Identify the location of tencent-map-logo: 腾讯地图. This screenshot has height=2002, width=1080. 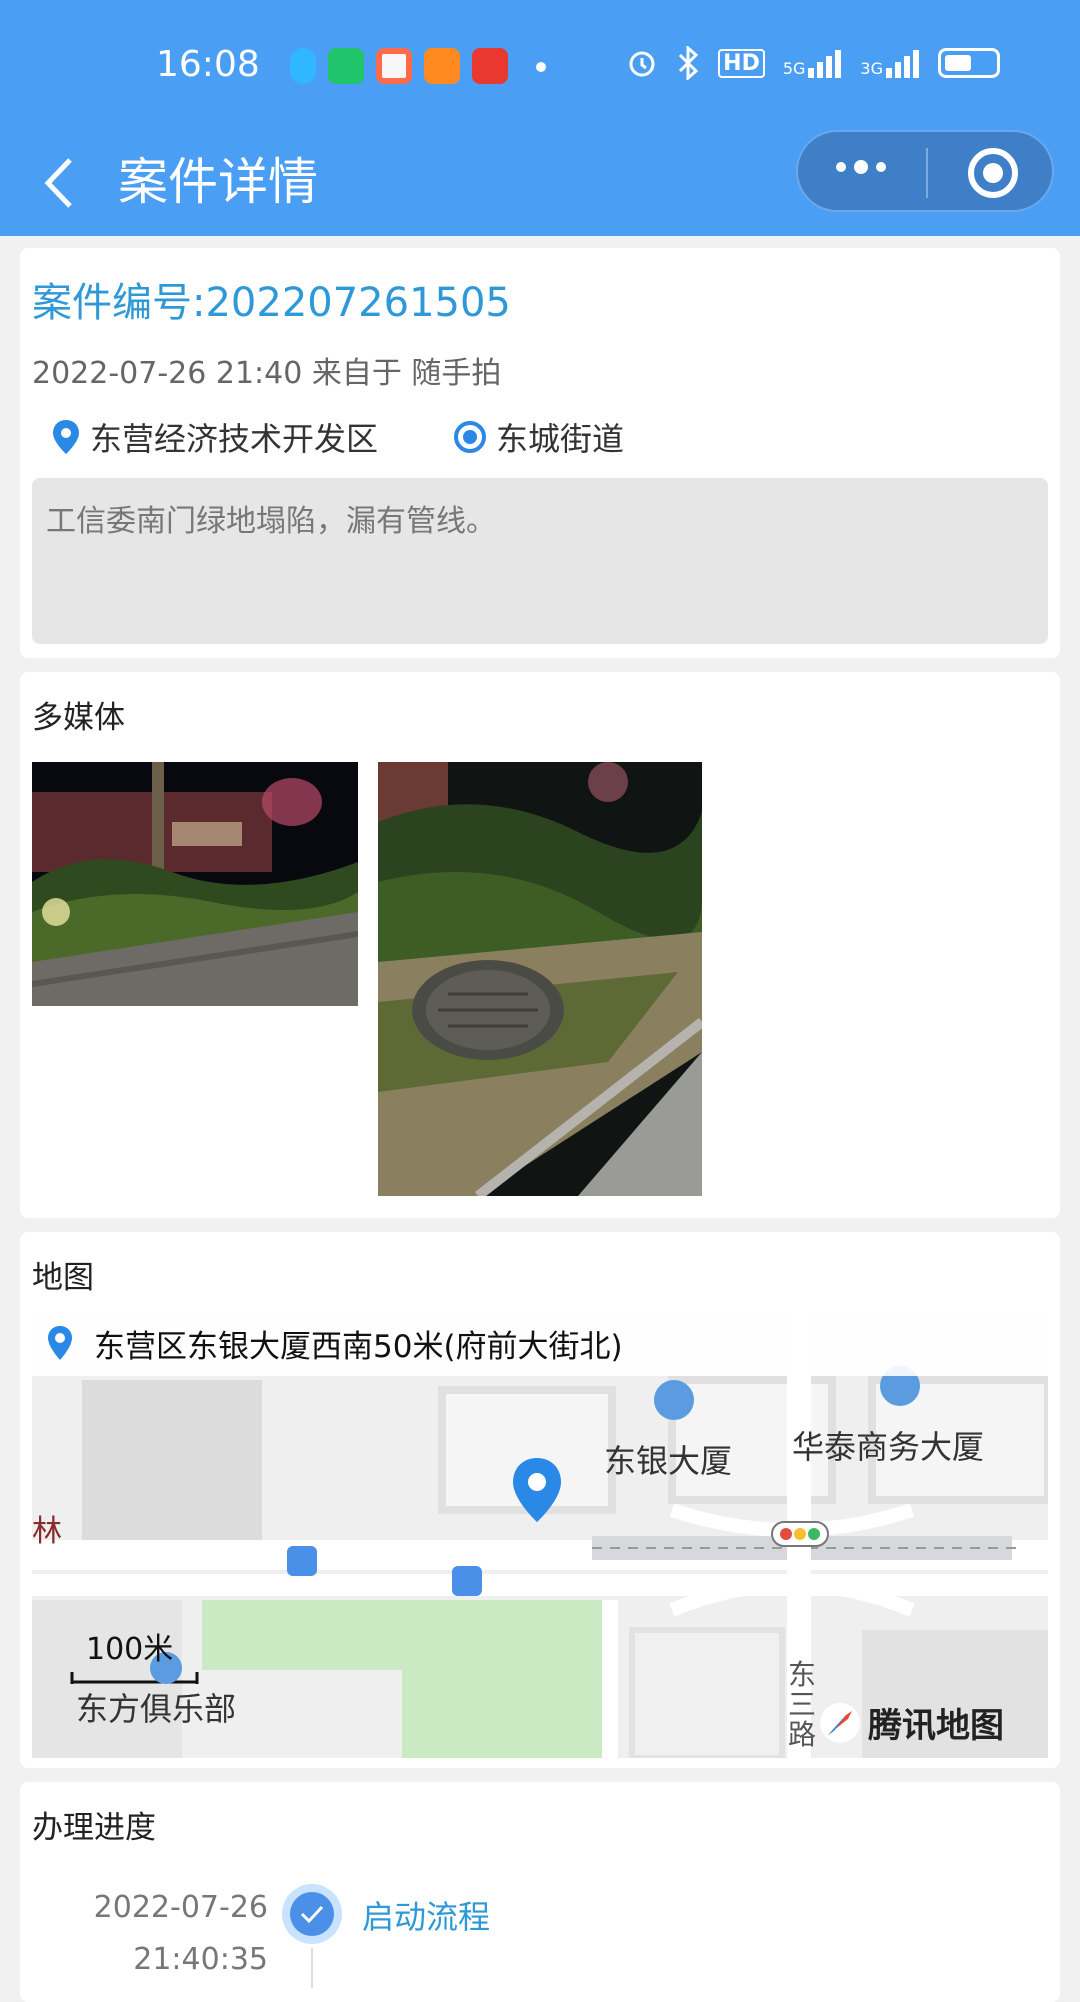
(911, 1722).